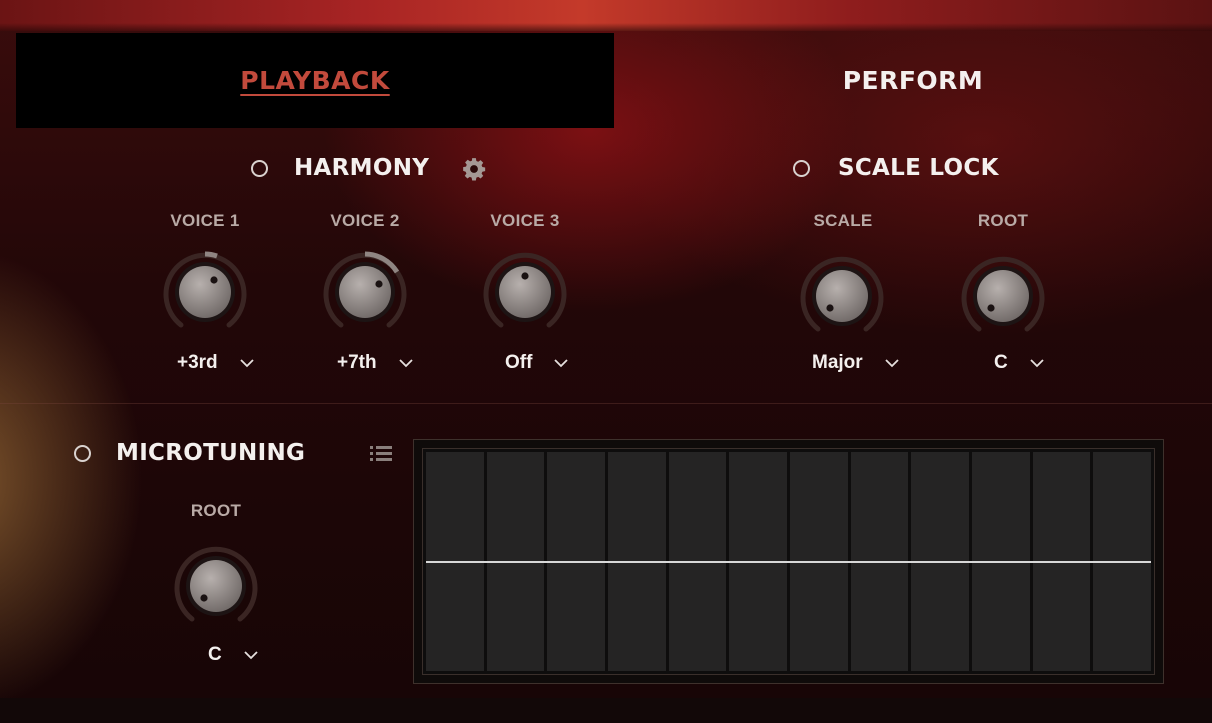 This screenshot has height=723, width=1212. I want to click on microtuning-toggle, so click(82, 453).